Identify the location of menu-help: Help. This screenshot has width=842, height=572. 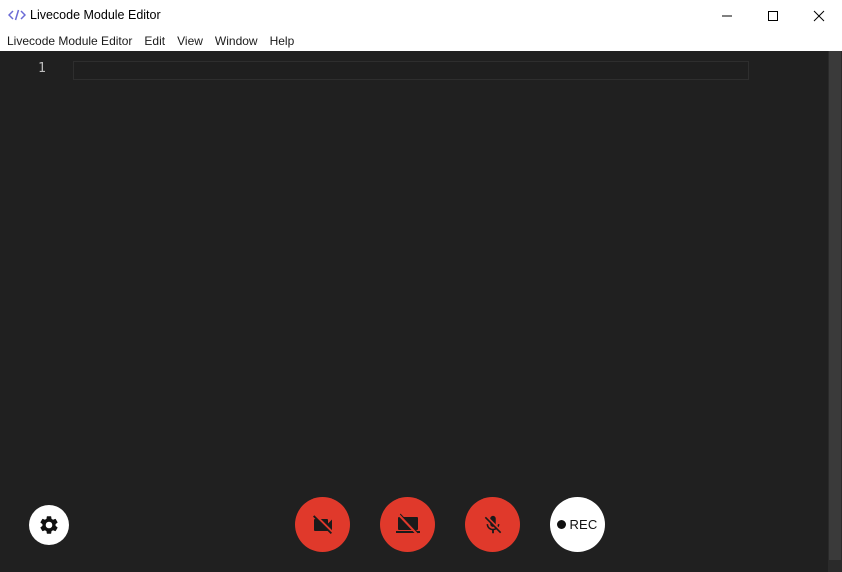
(282, 41).